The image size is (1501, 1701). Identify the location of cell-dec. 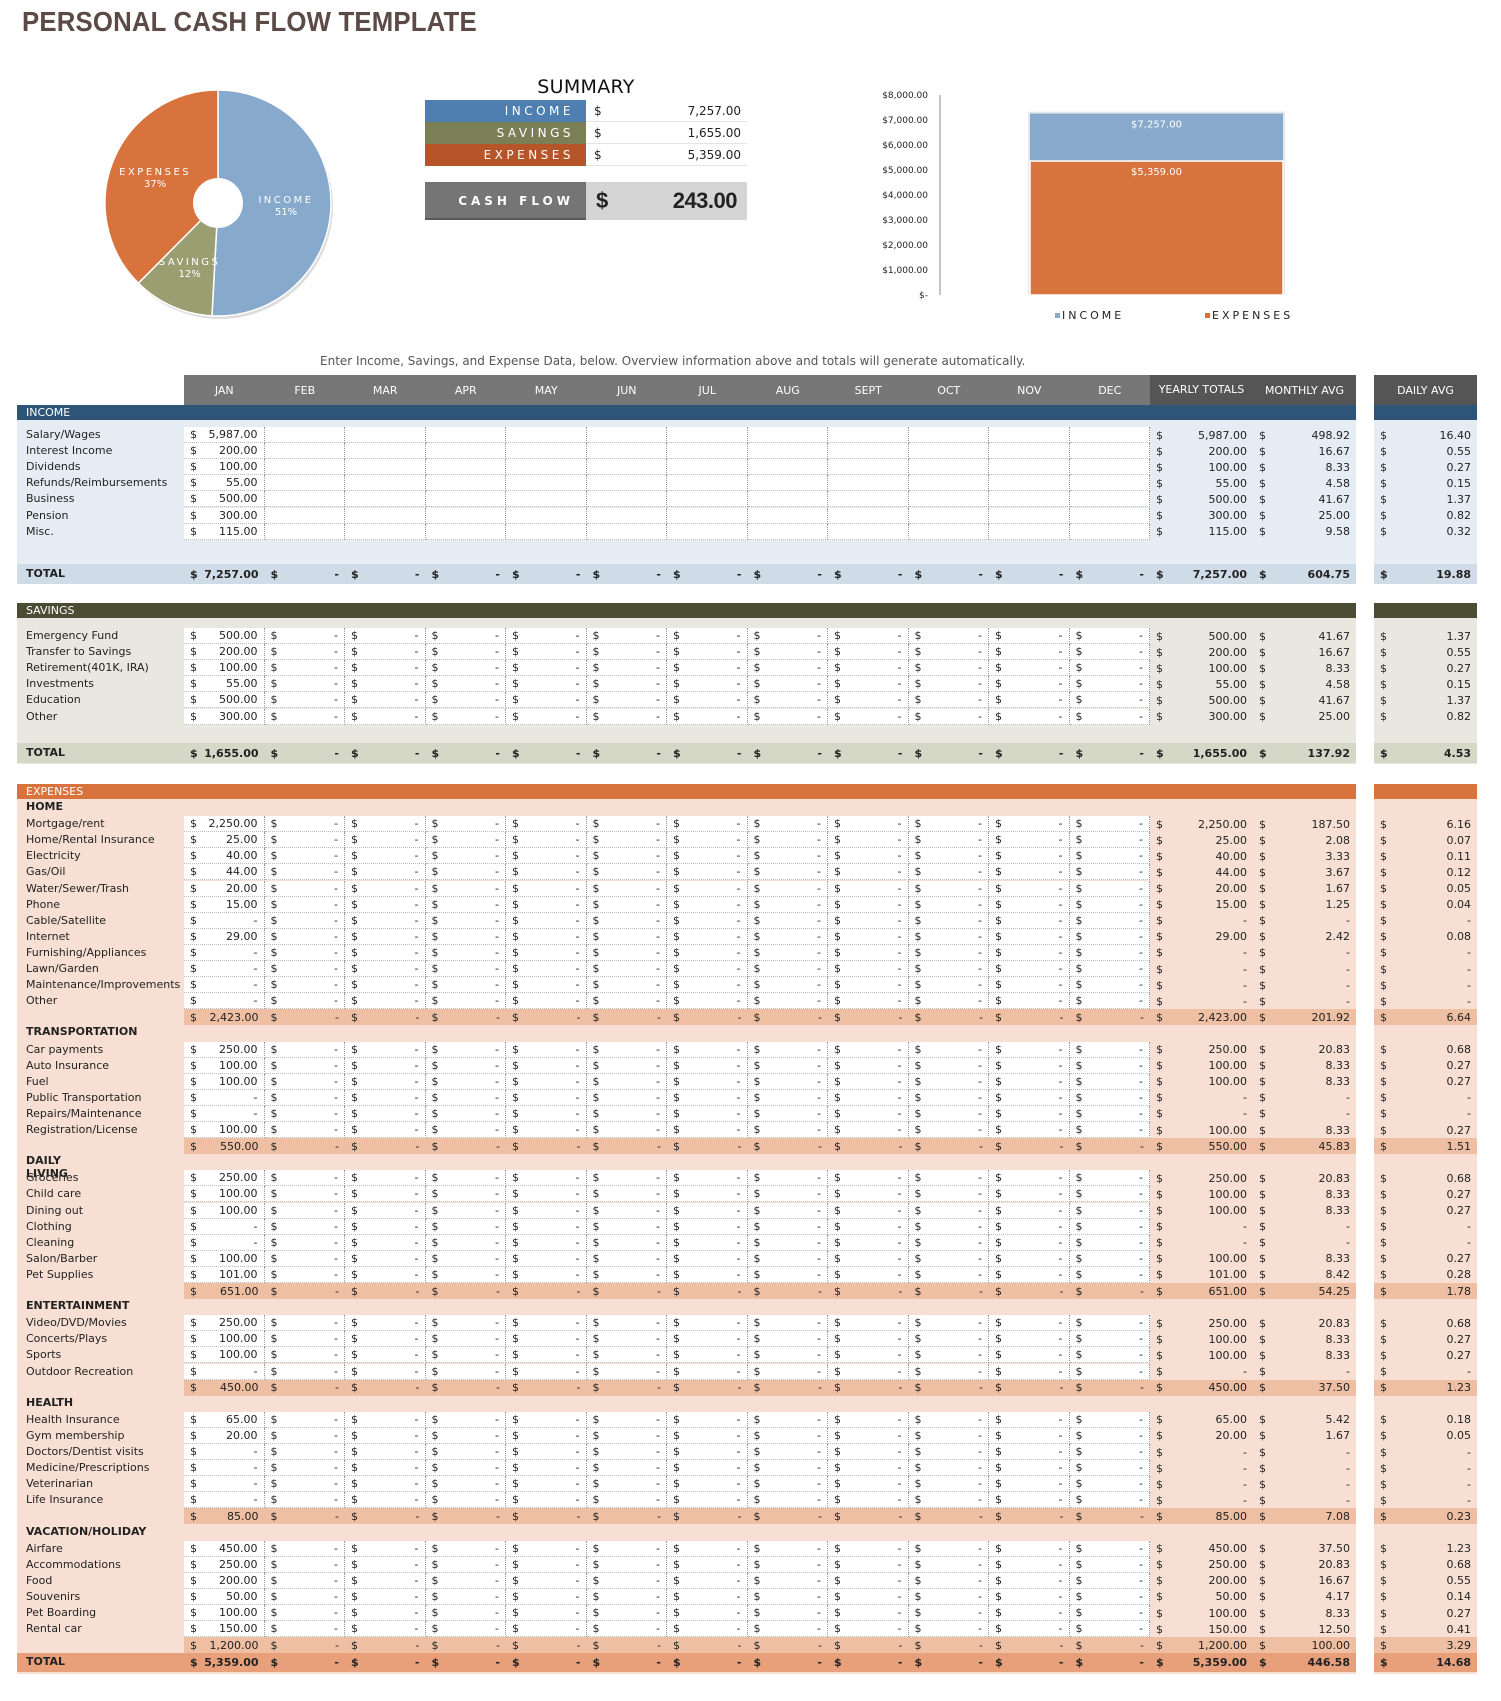
(1109, 483).